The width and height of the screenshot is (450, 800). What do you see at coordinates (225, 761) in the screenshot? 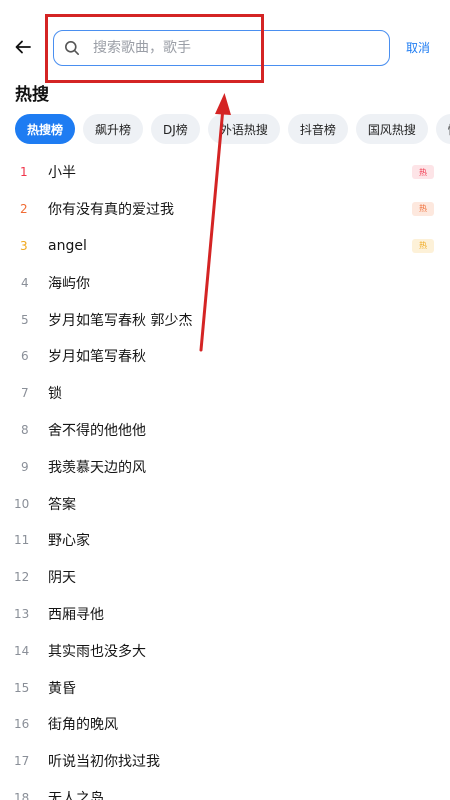
I see `list-item: 17 听说当初你找过我` at bounding box center [225, 761].